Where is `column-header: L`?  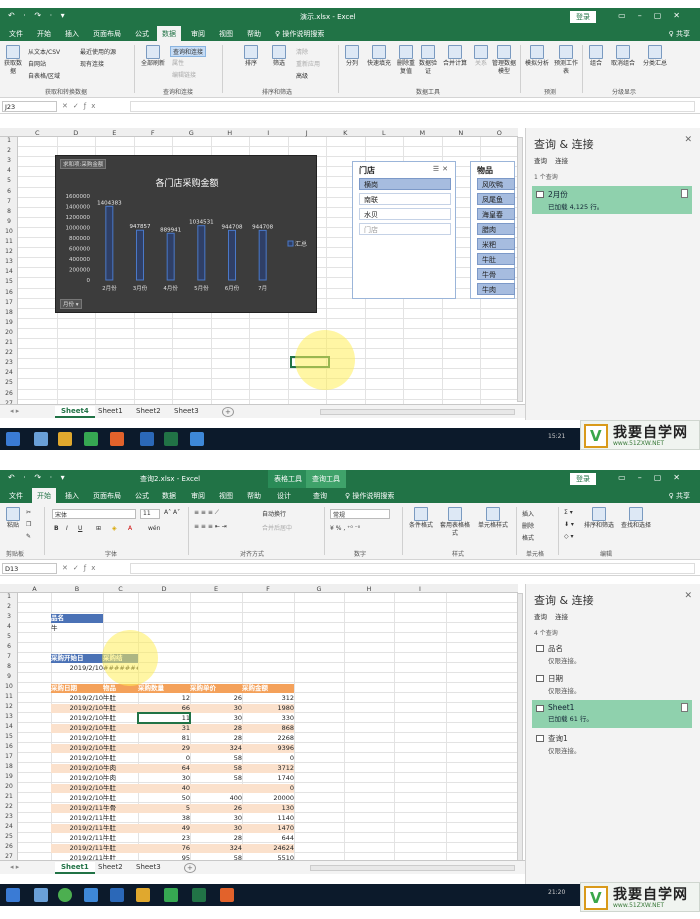 column-header: L is located at coordinates (384, 133).